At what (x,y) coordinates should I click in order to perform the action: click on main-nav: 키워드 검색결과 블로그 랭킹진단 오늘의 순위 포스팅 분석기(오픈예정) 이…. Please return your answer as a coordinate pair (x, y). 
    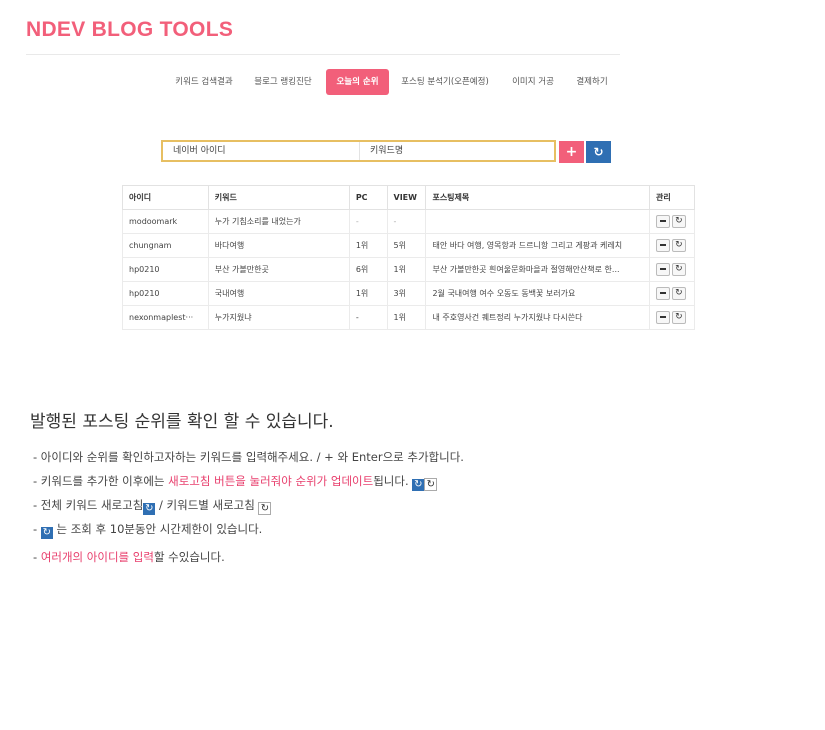
    Looking at the image, I should click on (395, 82).